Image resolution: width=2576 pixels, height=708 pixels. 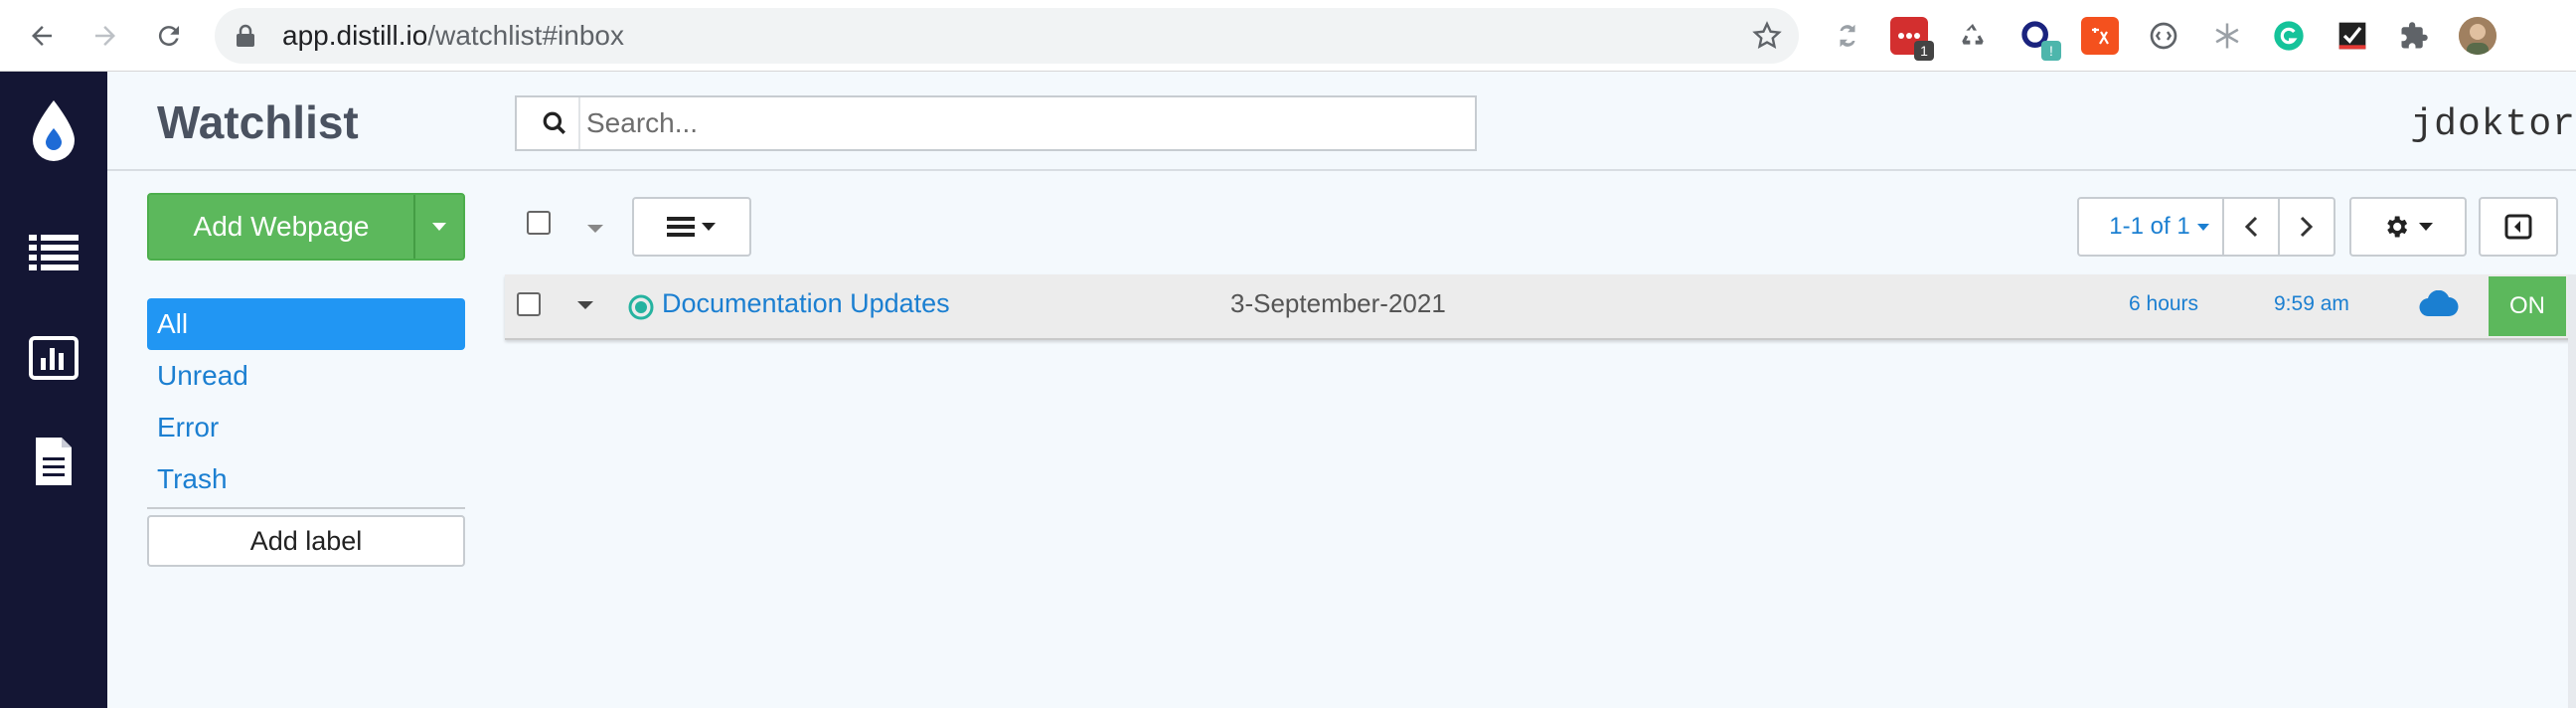 I want to click on page-title: Watchlist, so click(x=258, y=122).